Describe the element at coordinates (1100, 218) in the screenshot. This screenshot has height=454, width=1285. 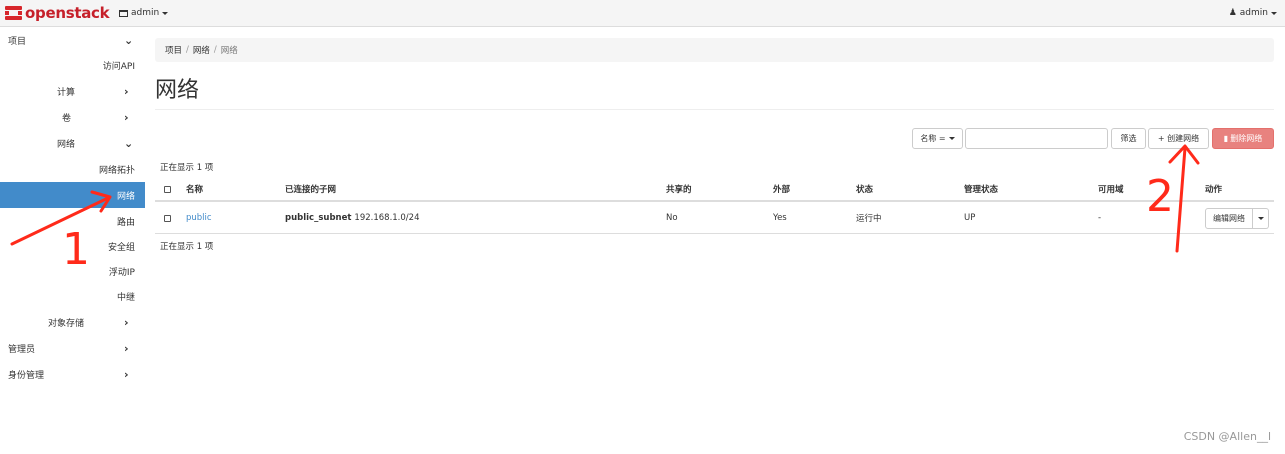
I see `availability-zone-cell: -` at that location.